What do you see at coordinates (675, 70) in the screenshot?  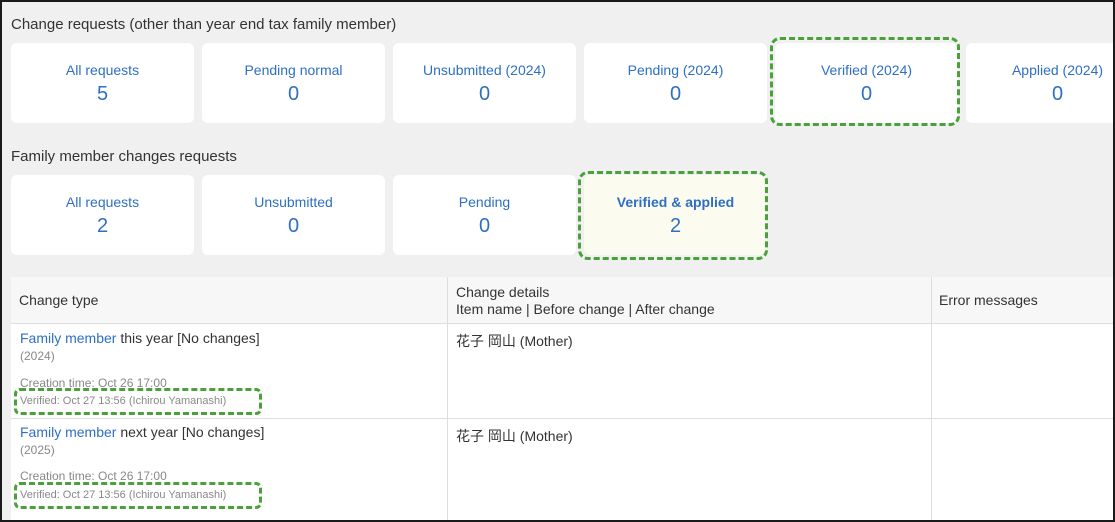 I see `card-label: Pending (2024)` at bounding box center [675, 70].